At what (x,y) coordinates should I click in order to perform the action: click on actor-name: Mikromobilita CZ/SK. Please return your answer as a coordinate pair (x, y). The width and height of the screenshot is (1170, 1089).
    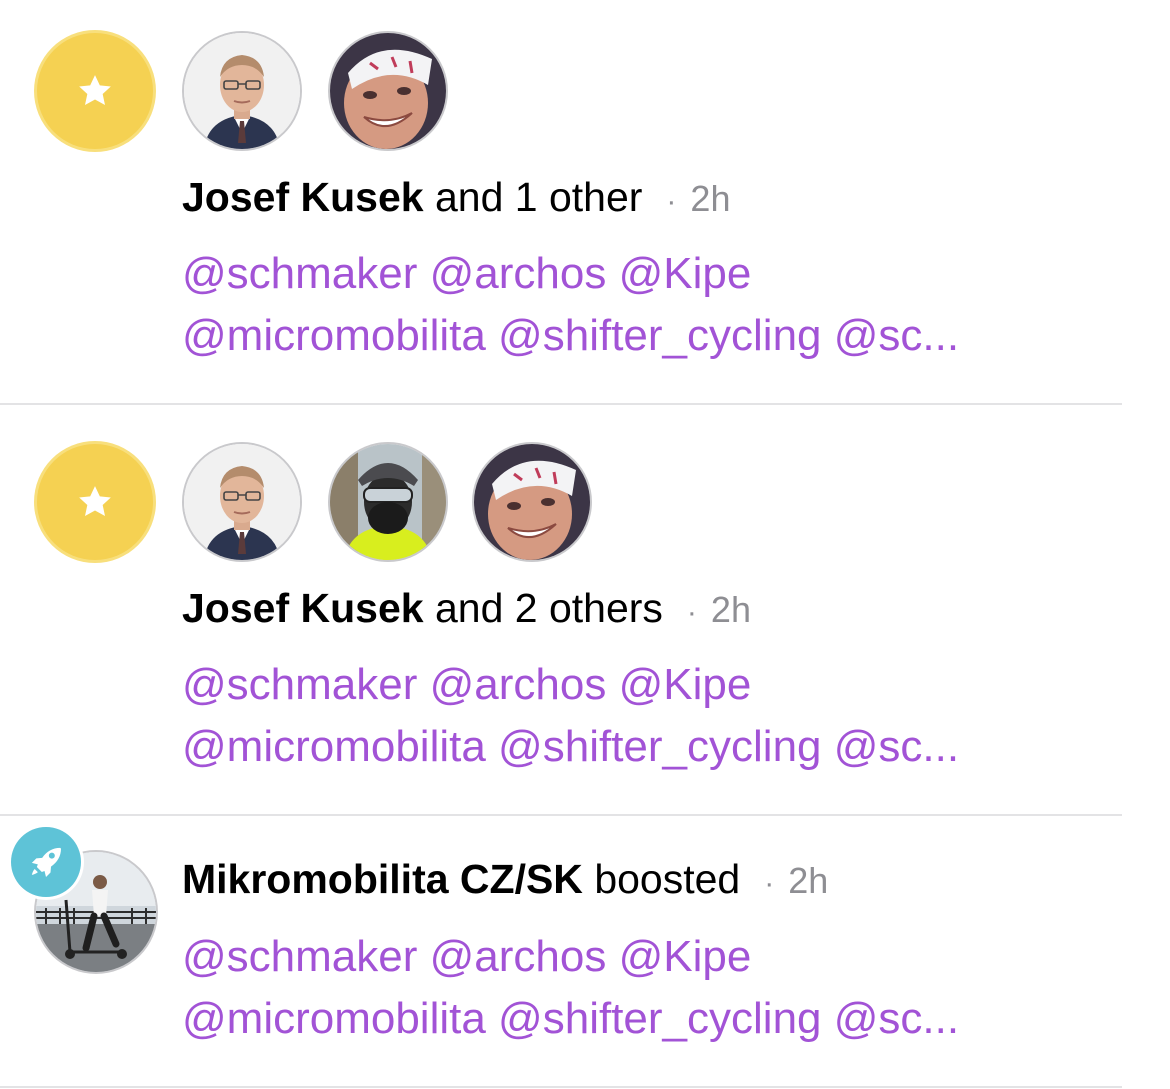
    Looking at the image, I should click on (382, 879).